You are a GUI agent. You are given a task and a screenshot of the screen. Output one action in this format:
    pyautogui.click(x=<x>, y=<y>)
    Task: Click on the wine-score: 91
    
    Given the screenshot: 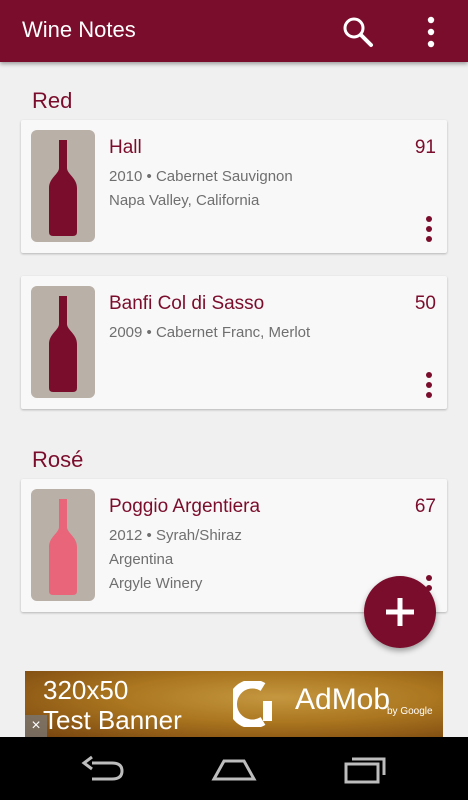 What is the action you would take?
    pyautogui.click(x=425, y=147)
    